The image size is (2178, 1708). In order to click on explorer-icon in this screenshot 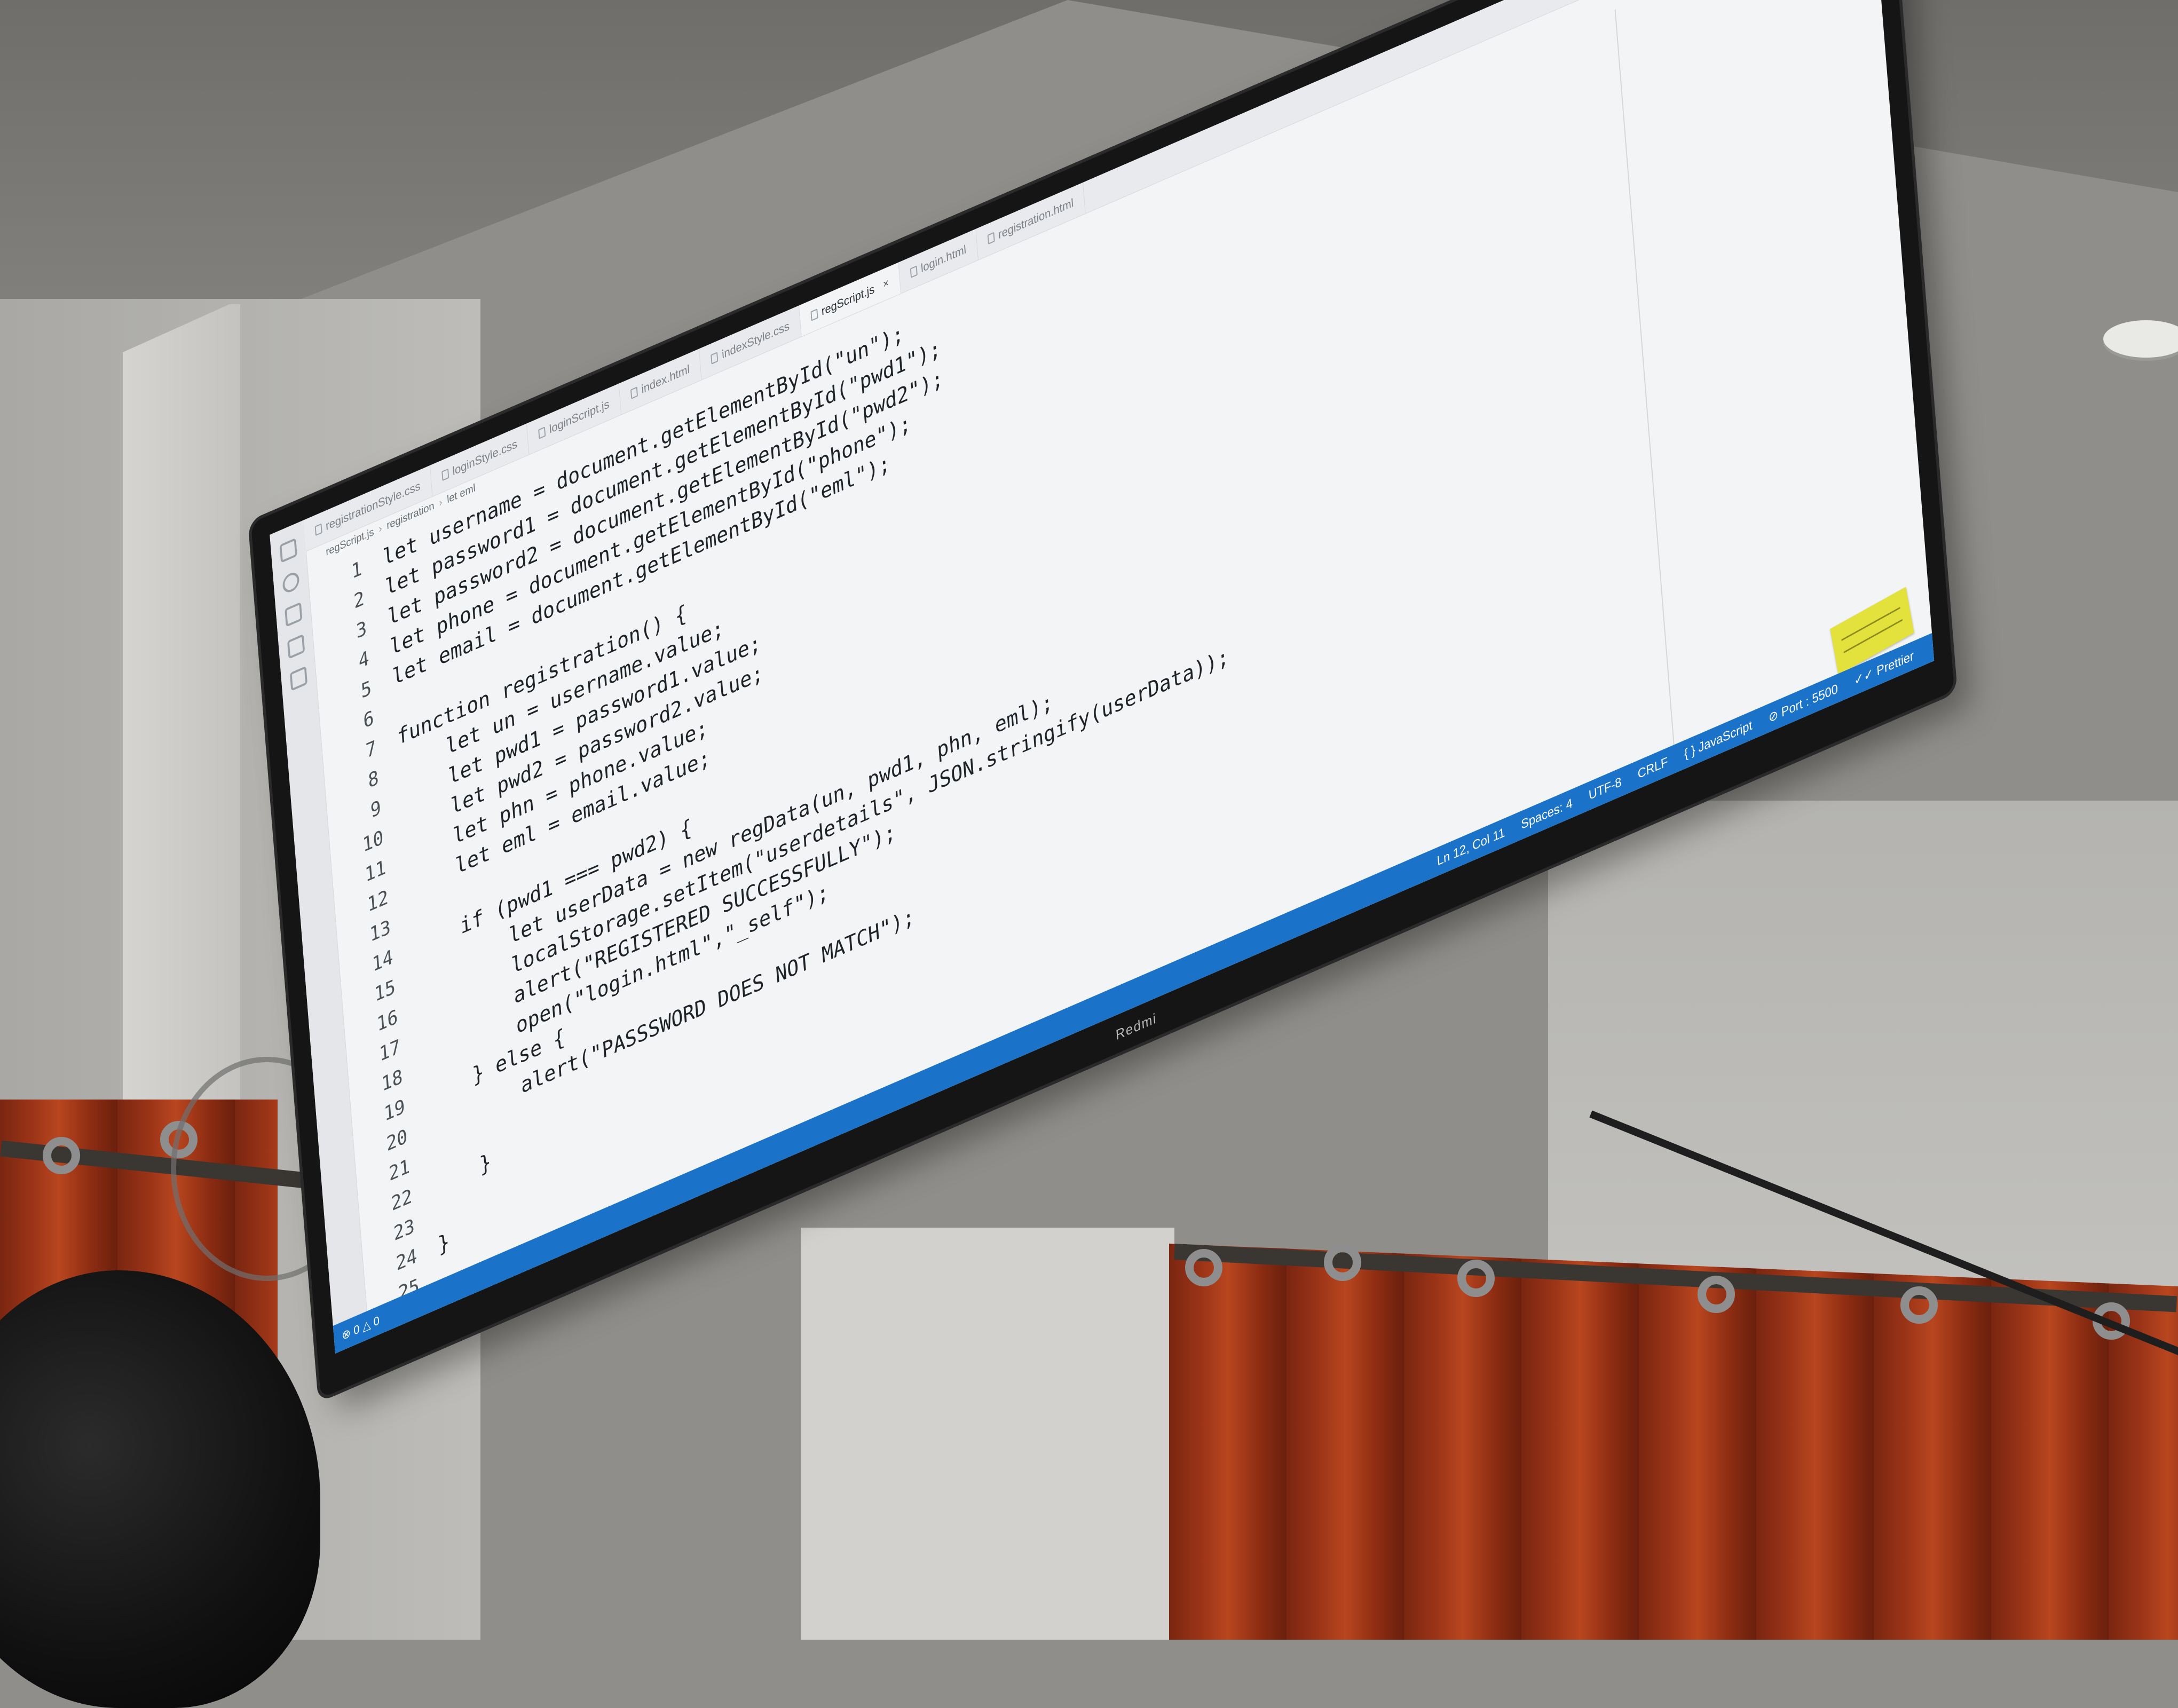, I will do `click(288, 550)`.